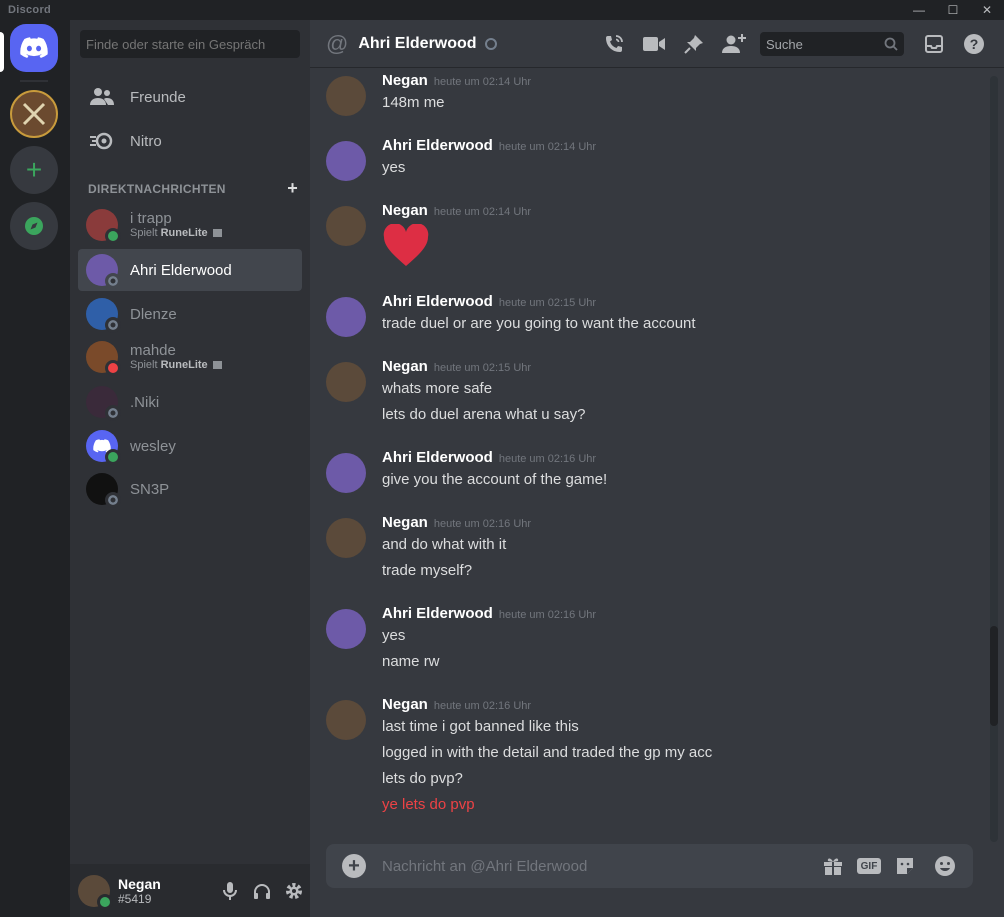 Image resolution: width=1004 pixels, height=917 pixels. I want to click on message-timestamp: heute um 02:15 Uhr, so click(482, 368).